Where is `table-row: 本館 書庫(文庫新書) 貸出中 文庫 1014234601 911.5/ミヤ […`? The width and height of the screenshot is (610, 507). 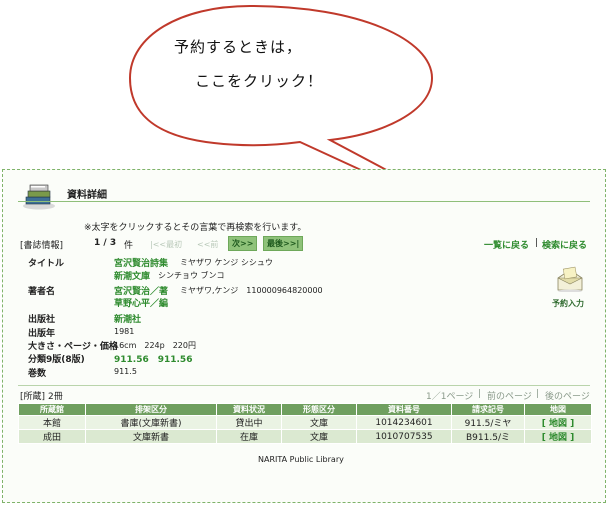 table-row: 本館 書庫(文庫新書) 貸出中 文庫 1014234601 911.5/ミヤ [… is located at coordinates (305, 422).